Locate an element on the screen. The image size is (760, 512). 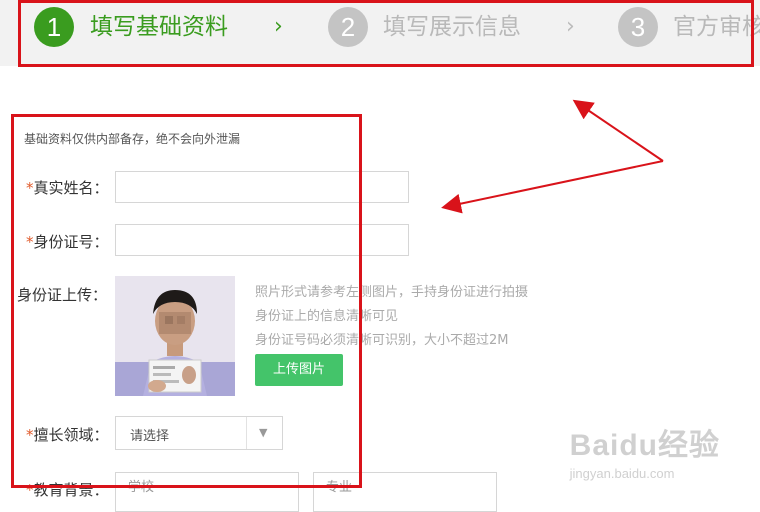
watermark-sub: jingyan.baidu.com is located at coordinates (622, 473).